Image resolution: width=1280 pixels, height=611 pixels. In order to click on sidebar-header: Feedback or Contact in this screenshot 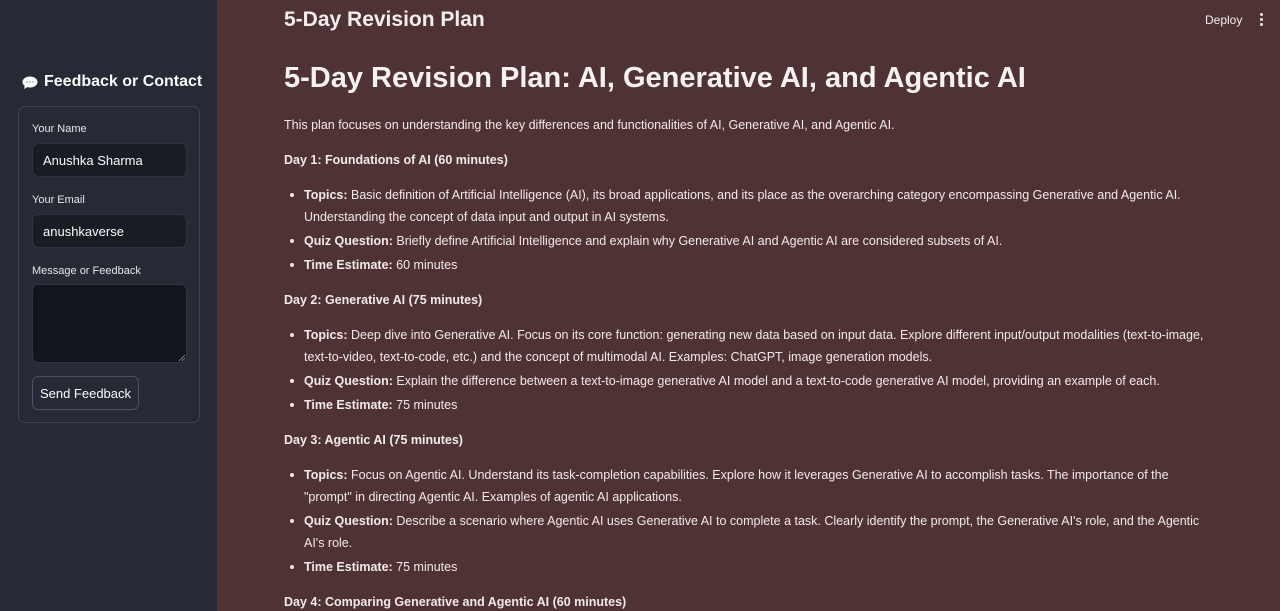, I will do `click(112, 82)`.